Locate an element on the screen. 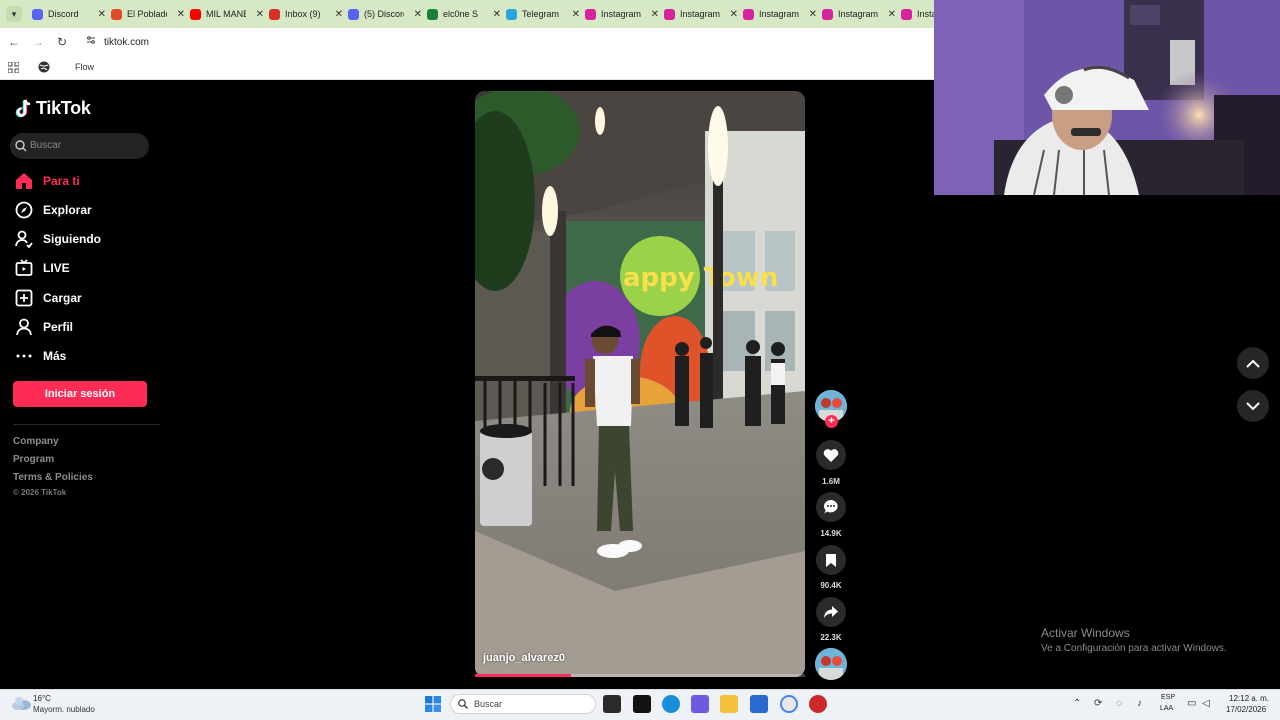 This screenshot has width=1280, height=720. tab-label: elc0ne S is located at coordinates (461, 14).